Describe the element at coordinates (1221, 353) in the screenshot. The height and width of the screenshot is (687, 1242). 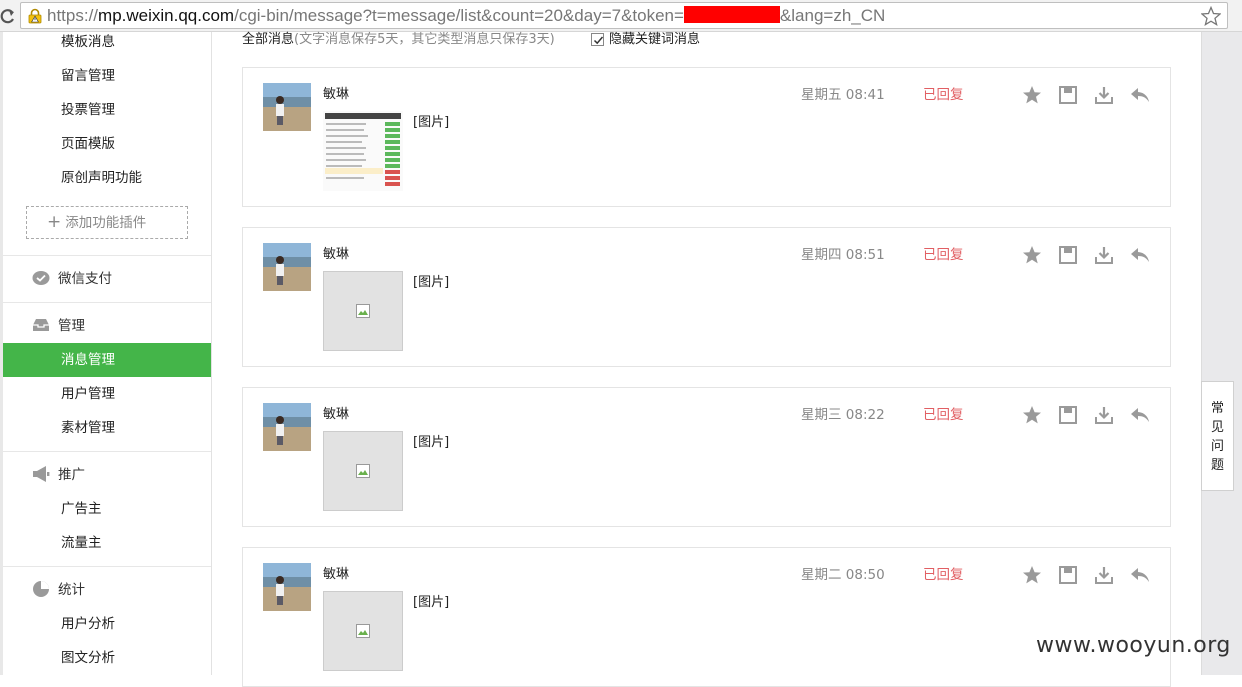
I see `right-rail` at that location.